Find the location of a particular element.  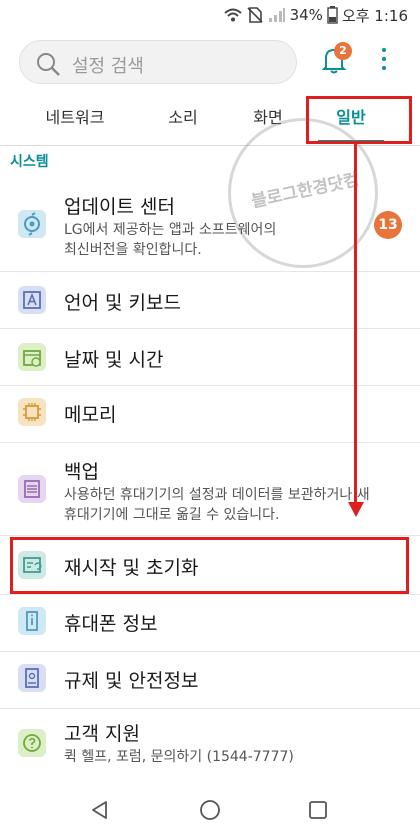

language-icon is located at coordinates (32, 300).